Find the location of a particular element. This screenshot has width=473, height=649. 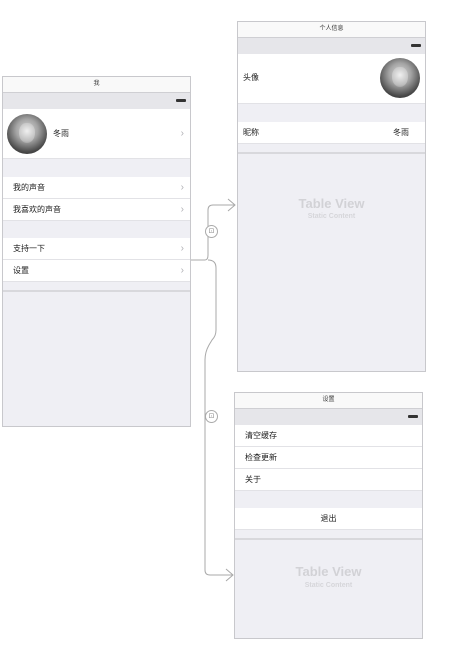

list-item-label: 我的声音 is located at coordinates (29, 187).